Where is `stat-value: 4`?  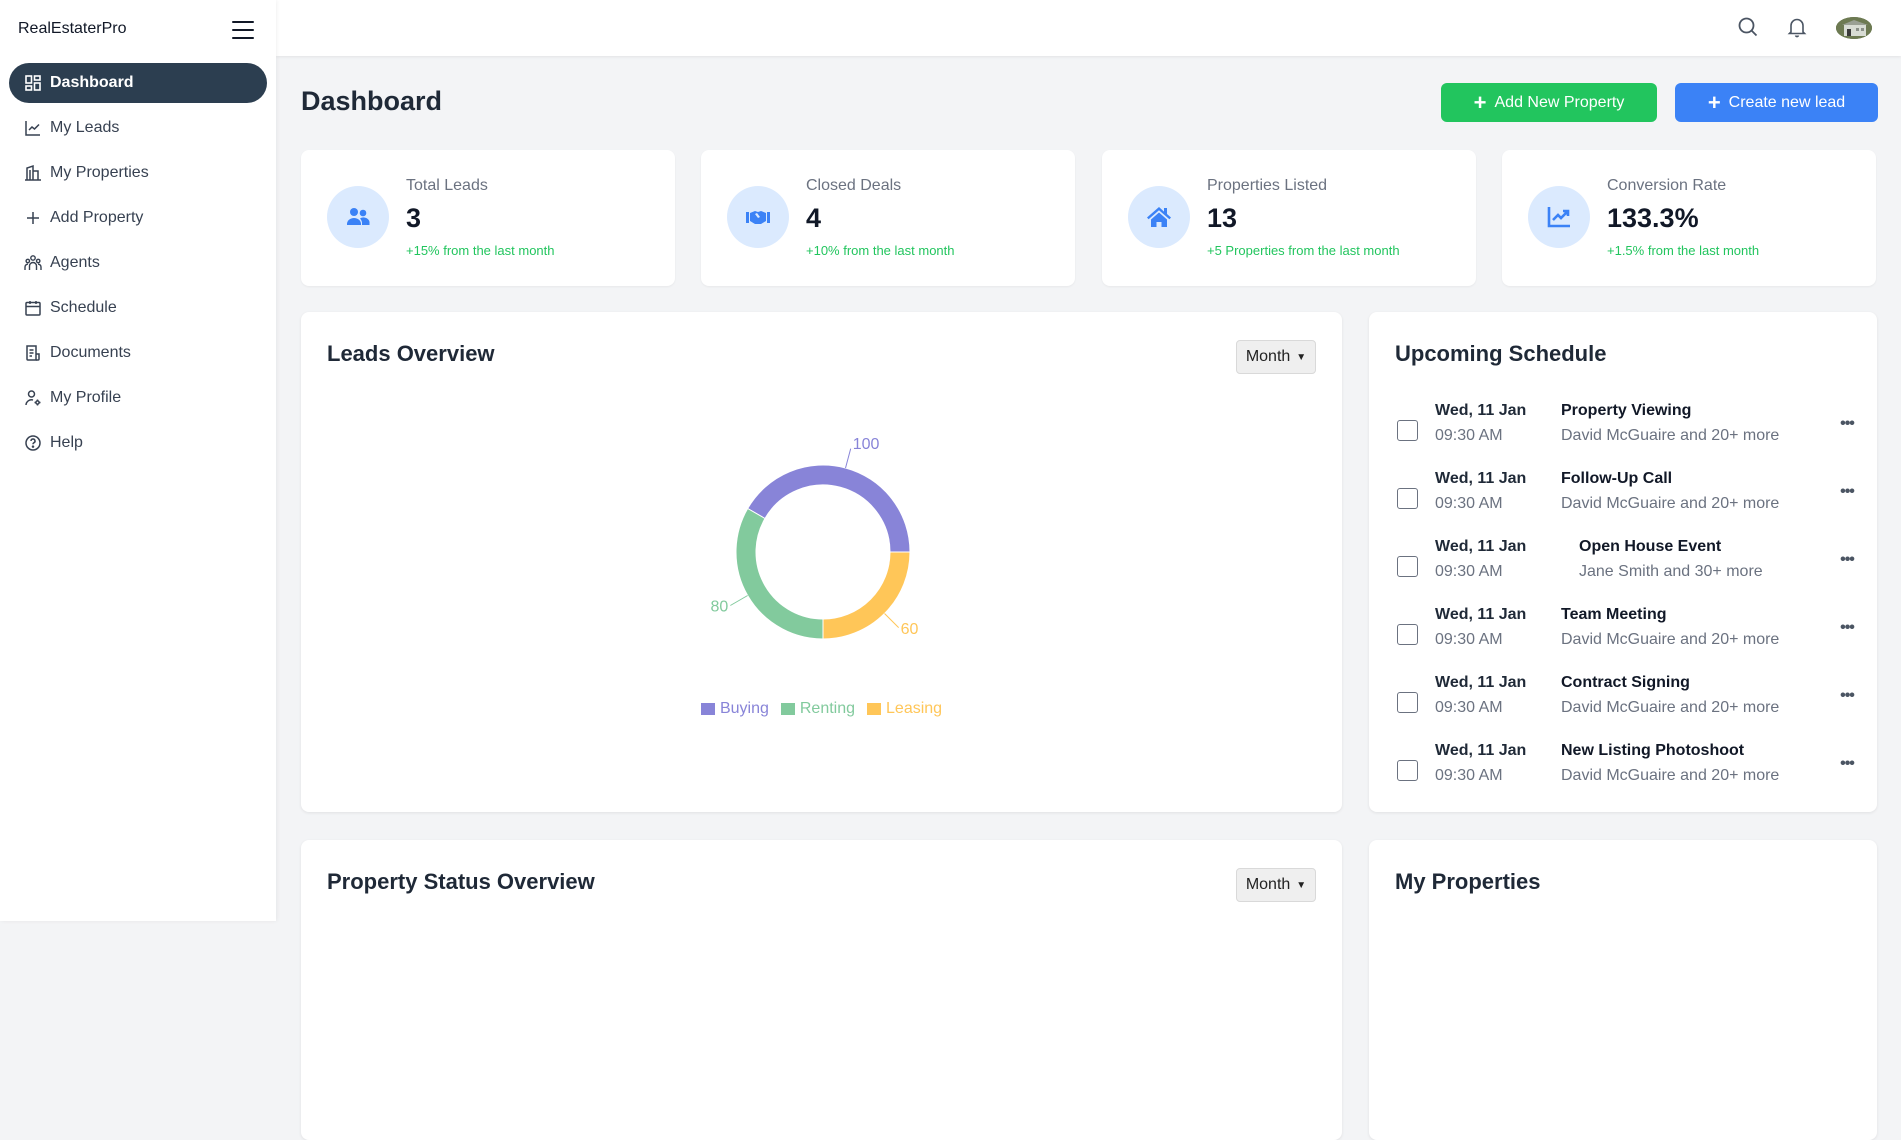 stat-value: 4 is located at coordinates (814, 218).